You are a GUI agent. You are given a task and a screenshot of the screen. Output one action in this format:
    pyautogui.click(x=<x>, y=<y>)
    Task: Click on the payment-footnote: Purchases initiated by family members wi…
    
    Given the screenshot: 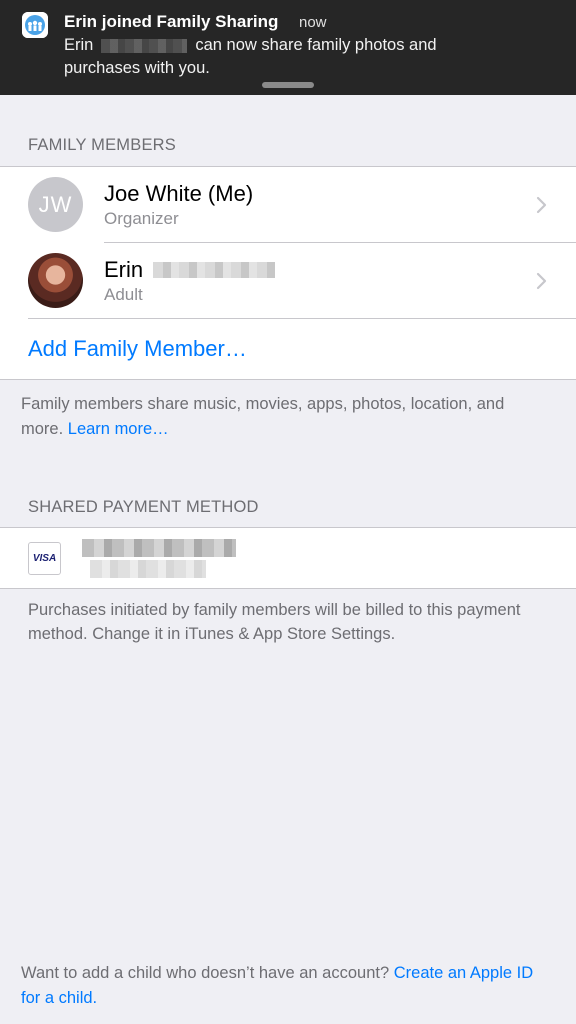 What is the action you would take?
    pyautogui.click(x=274, y=622)
    